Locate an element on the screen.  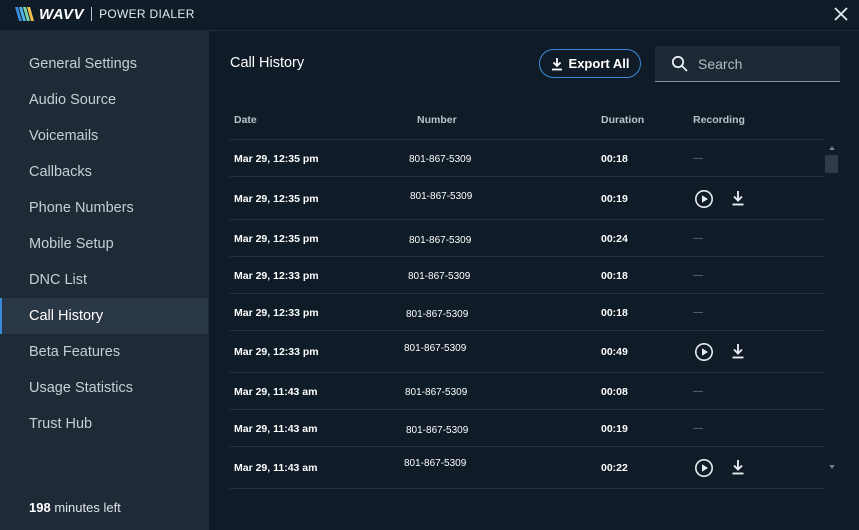
search-input is located at coordinates (768, 63).